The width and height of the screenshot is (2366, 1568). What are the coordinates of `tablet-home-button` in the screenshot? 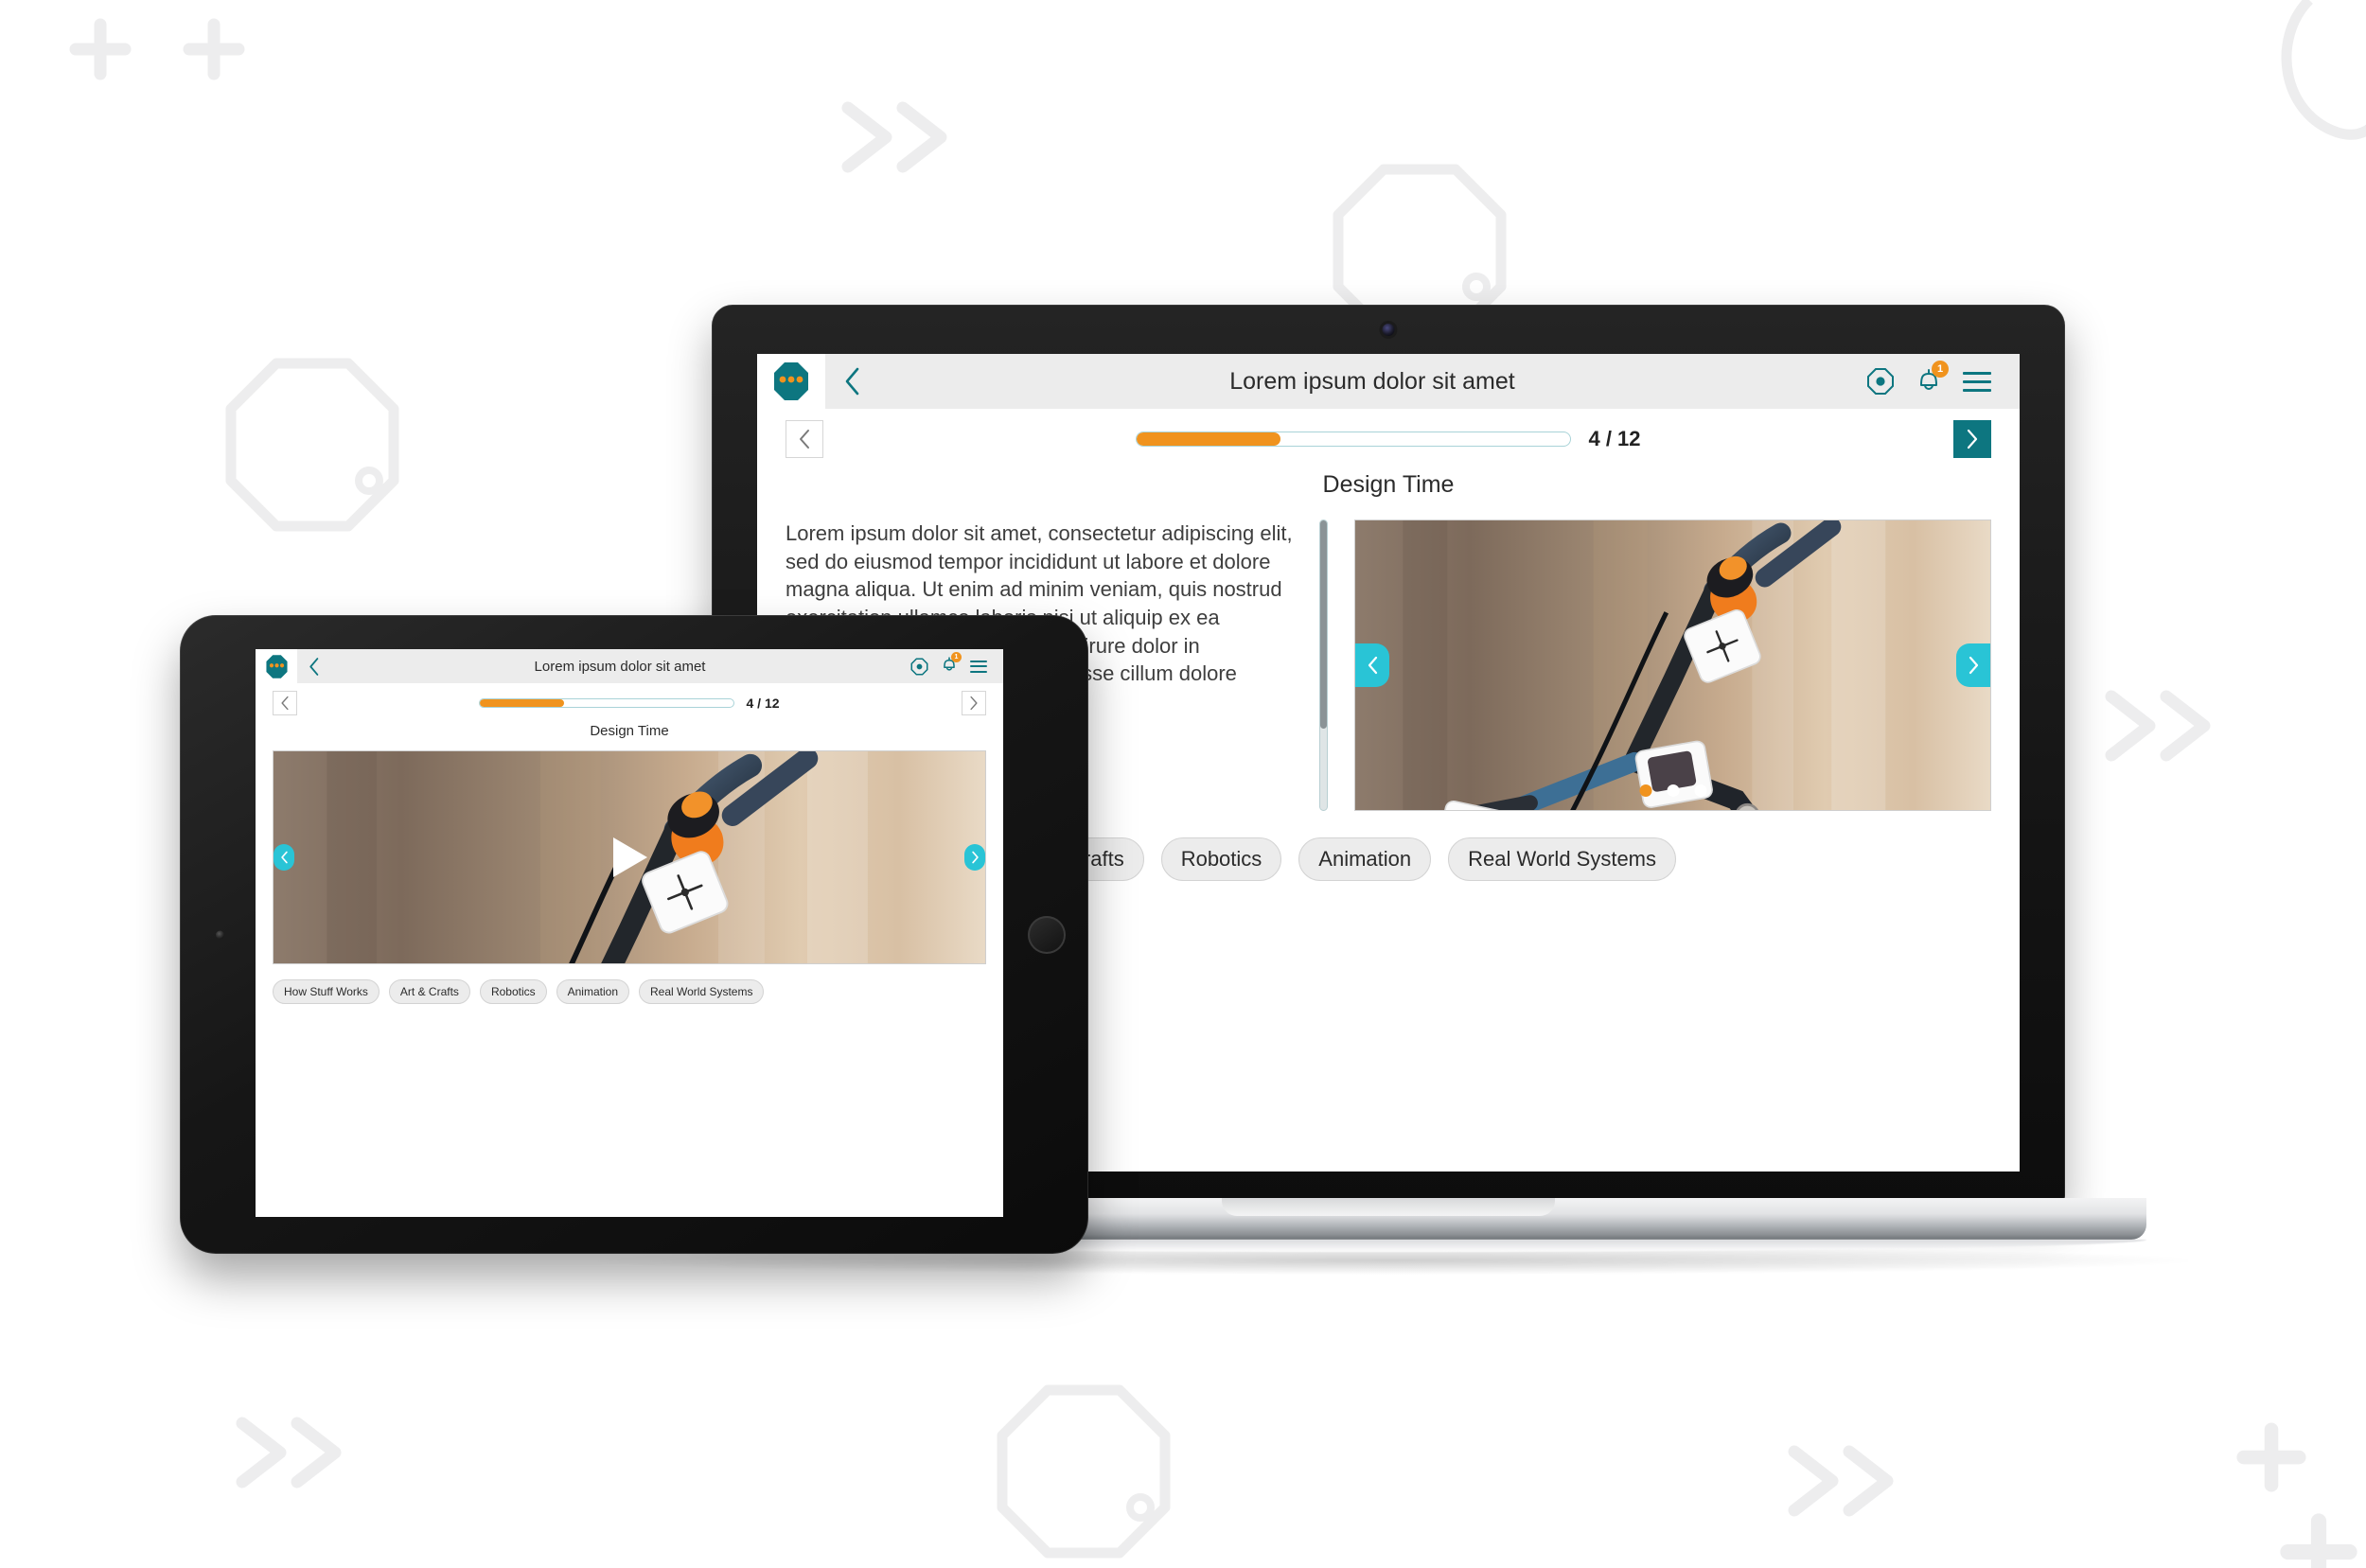 It's located at (1047, 934).